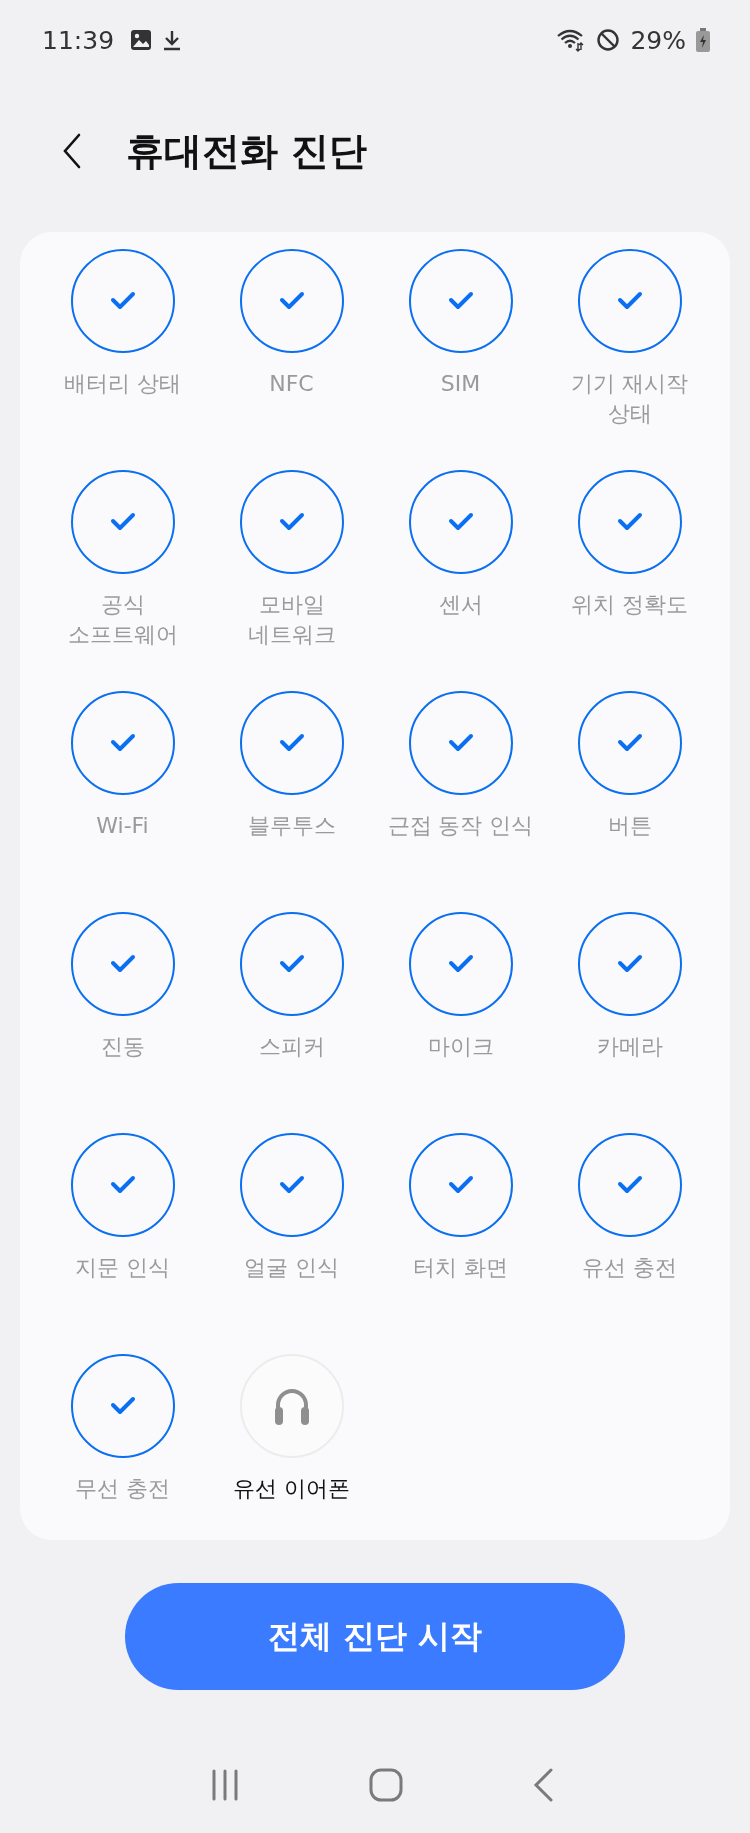 This screenshot has width=750, height=1833. What do you see at coordinates (122, 1489) in the screenshot?
I see `test-label: 무선 충전` at bounding box center [122, 1489].